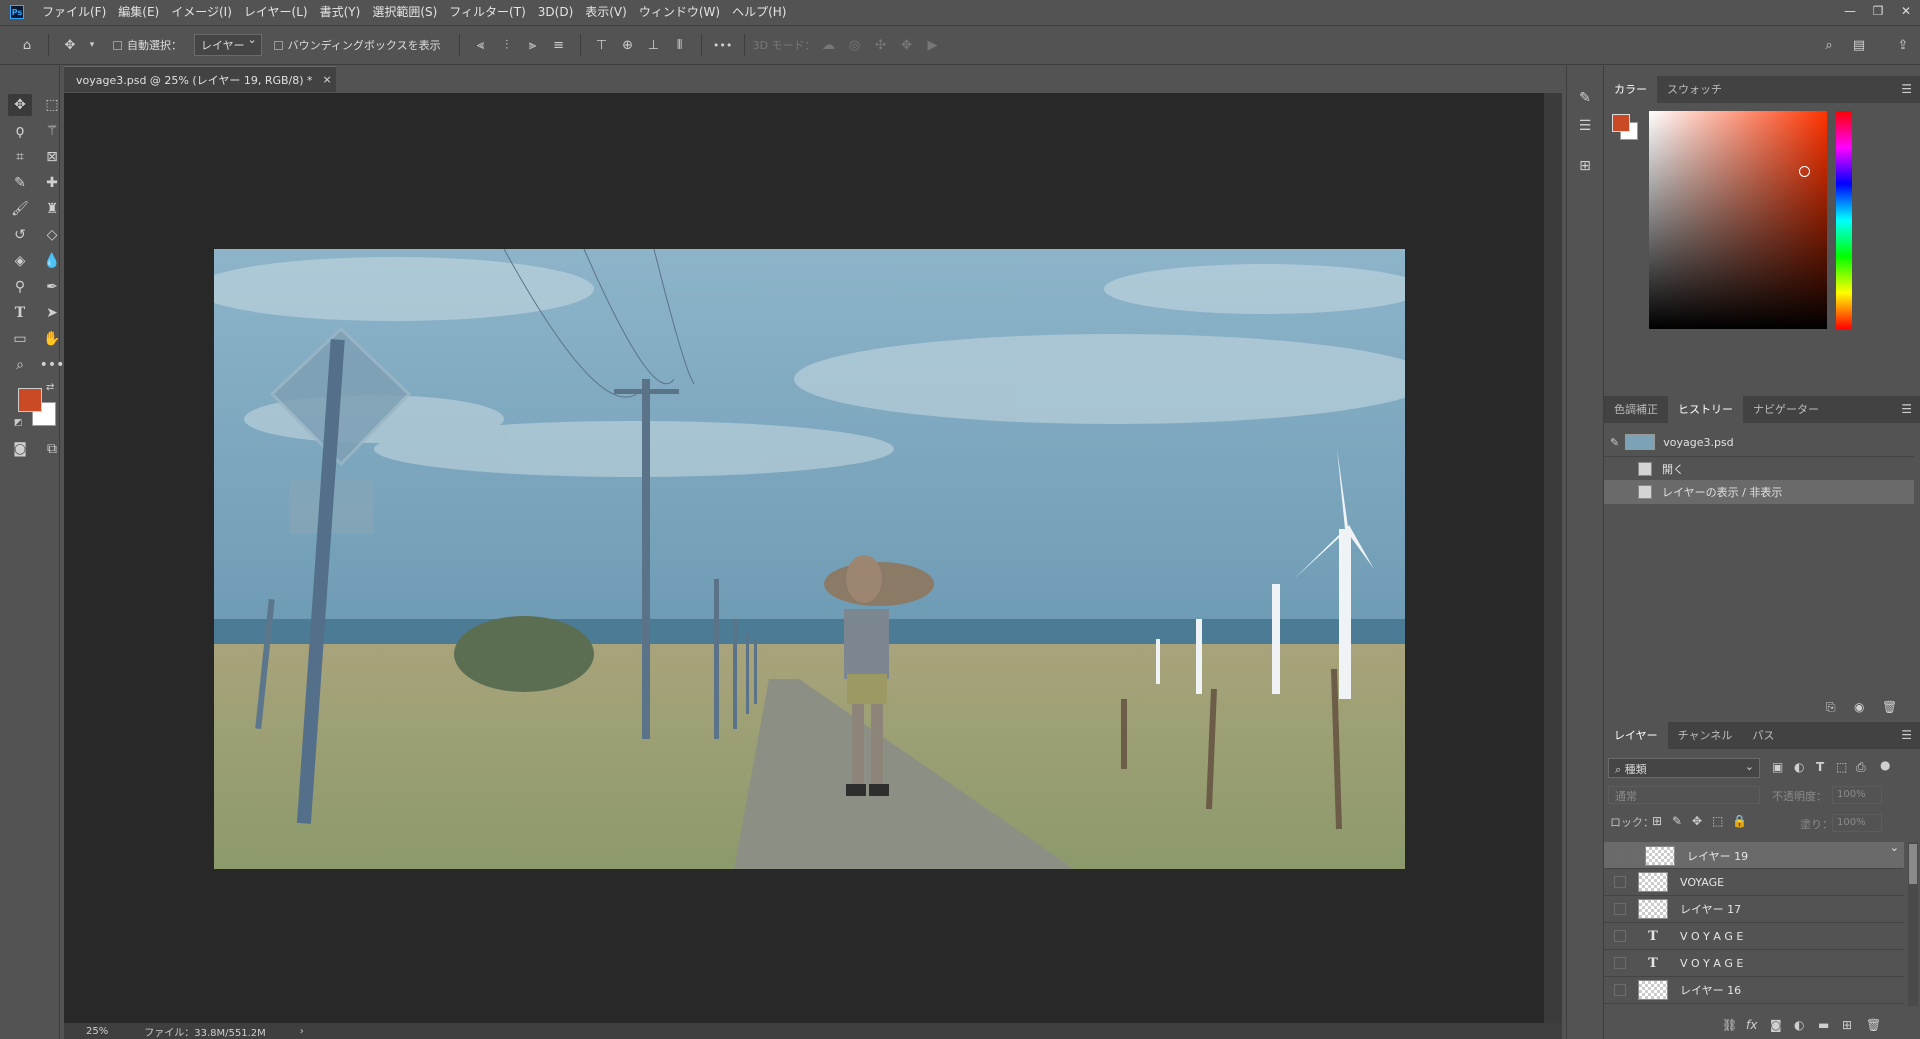 The height and width of the screenshot is (1039, 1920). I want to click on color-picker-field, so click(1738, 220).